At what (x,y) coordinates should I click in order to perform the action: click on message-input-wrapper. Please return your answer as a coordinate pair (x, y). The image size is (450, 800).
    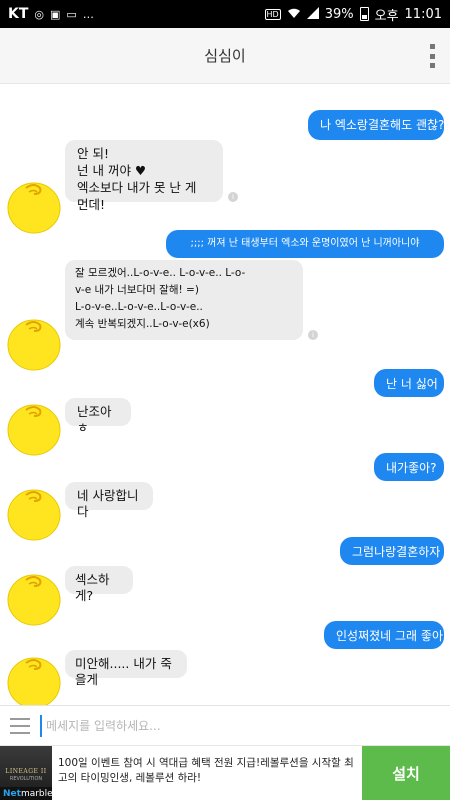
    Looking at the image, I should click on (245, 725).